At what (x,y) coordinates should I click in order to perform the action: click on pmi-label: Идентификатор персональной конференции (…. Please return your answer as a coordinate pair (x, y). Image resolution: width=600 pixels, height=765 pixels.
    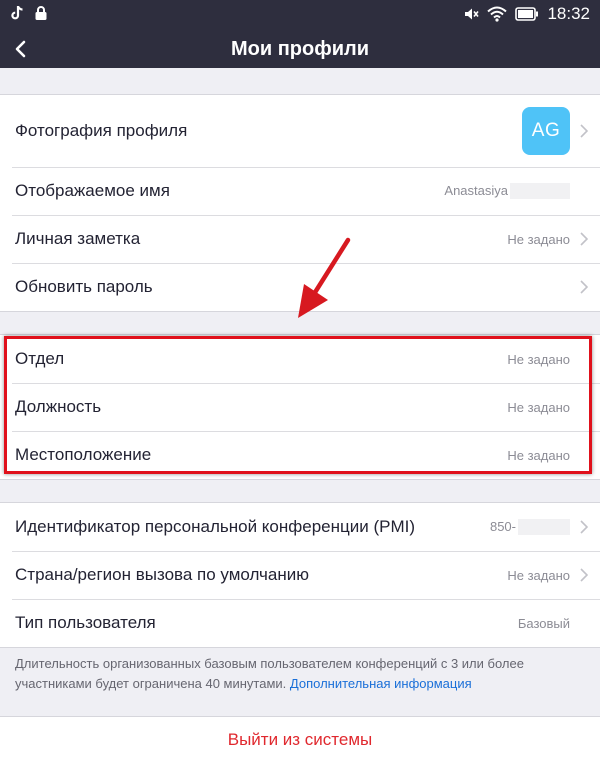
    Looking at the image, I should click on (215, 526).